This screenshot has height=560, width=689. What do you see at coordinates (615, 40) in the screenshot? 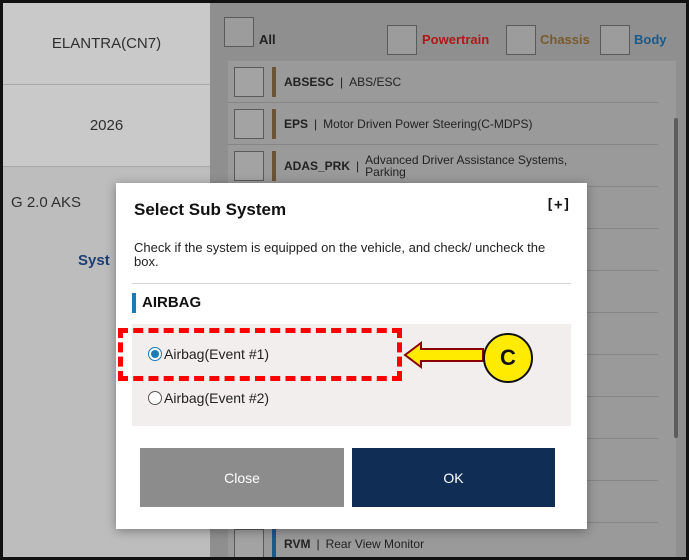
I see `filter-body-checkbox` at bounding box center [615, 40].